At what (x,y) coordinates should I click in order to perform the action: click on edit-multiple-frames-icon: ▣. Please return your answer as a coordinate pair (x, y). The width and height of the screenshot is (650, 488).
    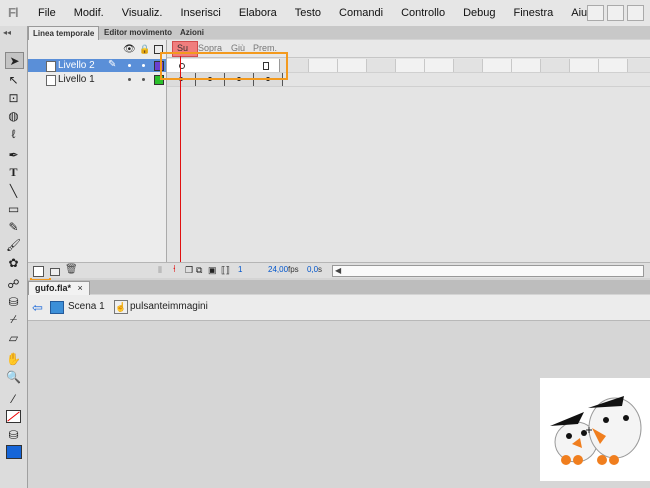
    Looking at the image, I should click on (212, 270).